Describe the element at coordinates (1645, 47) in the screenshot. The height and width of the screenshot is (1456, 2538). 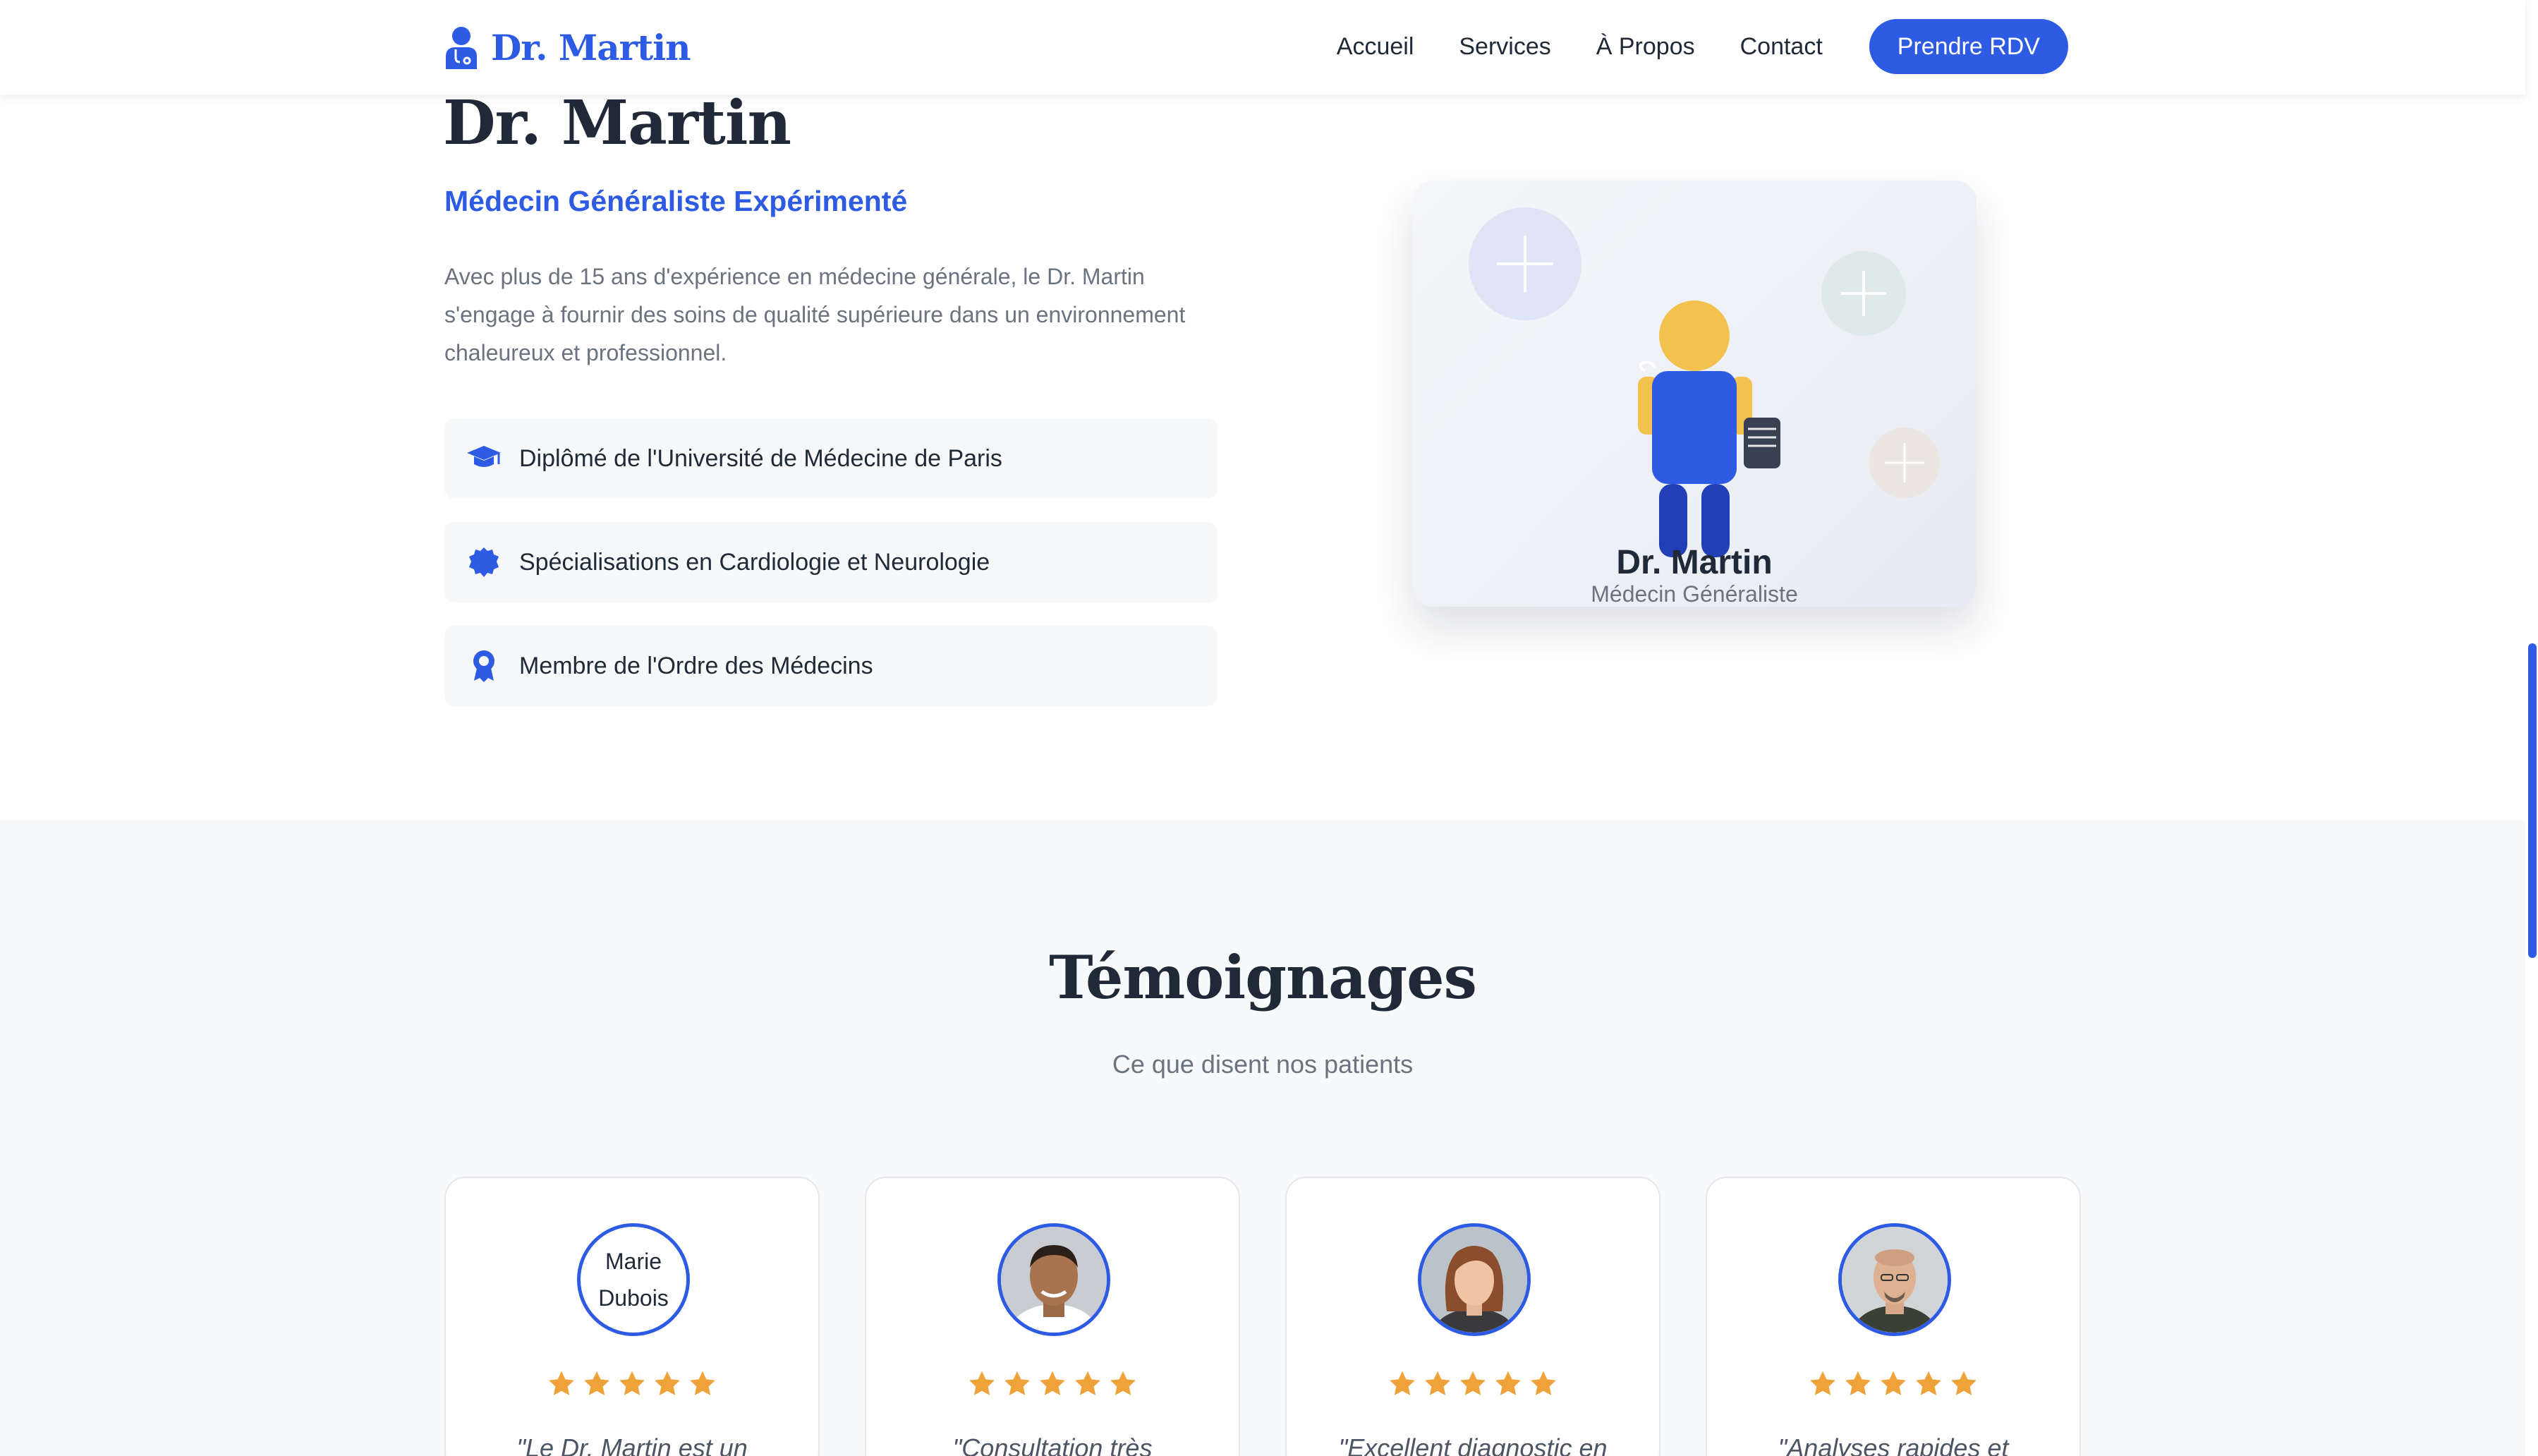
I see `nav-link-a-propos: À Propos` at that location.